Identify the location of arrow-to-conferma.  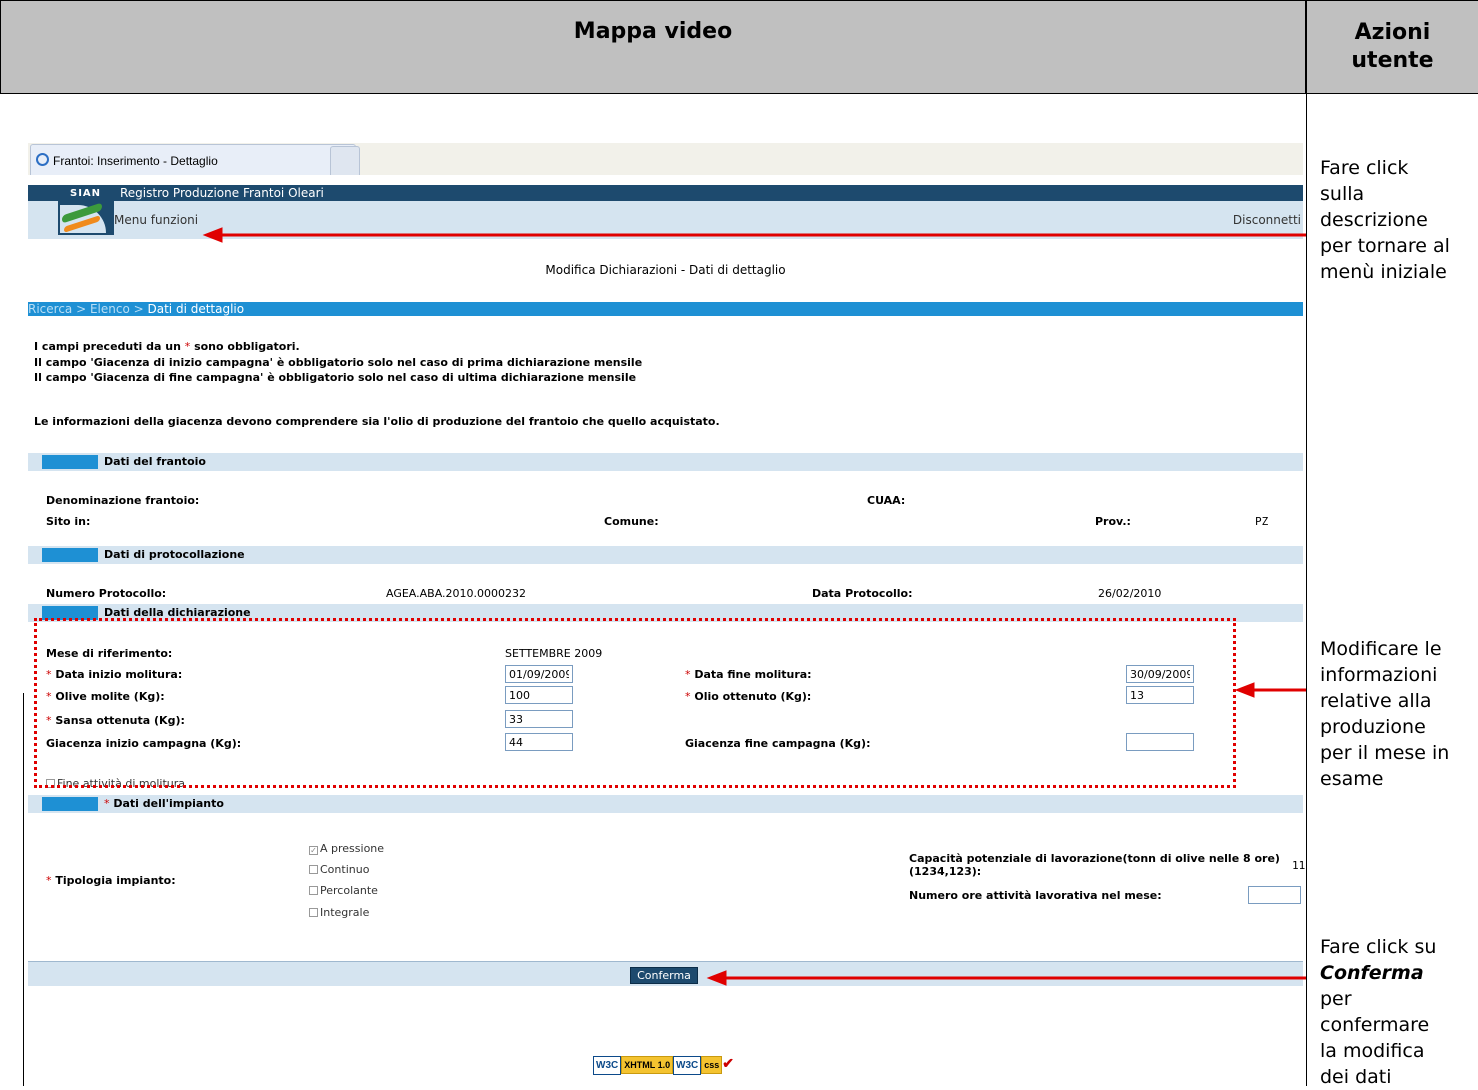
(1006, 978).